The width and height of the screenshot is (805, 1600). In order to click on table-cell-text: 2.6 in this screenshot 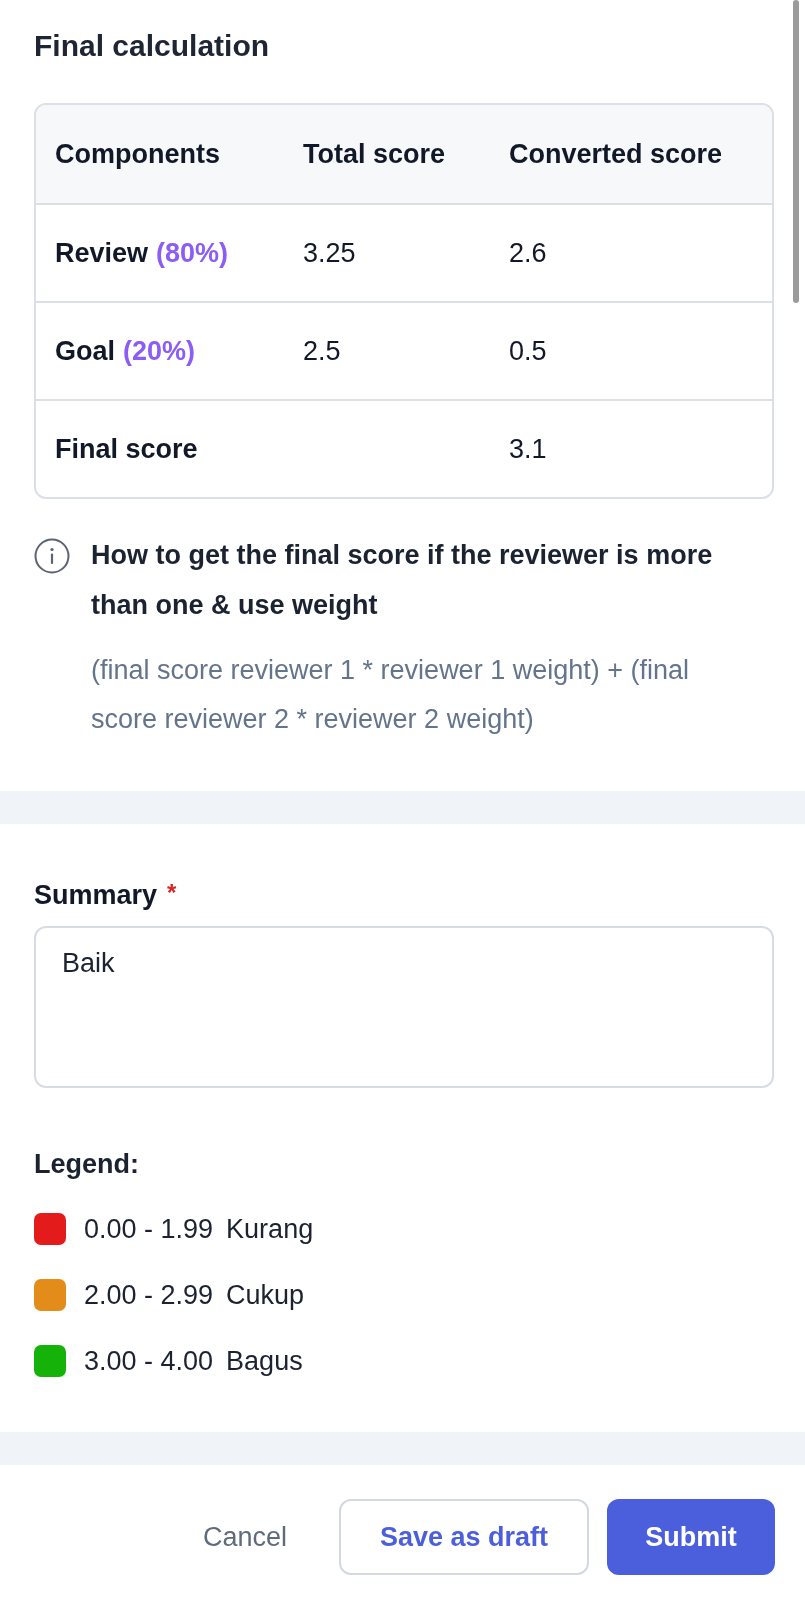, I will do `click(528, 253)`.